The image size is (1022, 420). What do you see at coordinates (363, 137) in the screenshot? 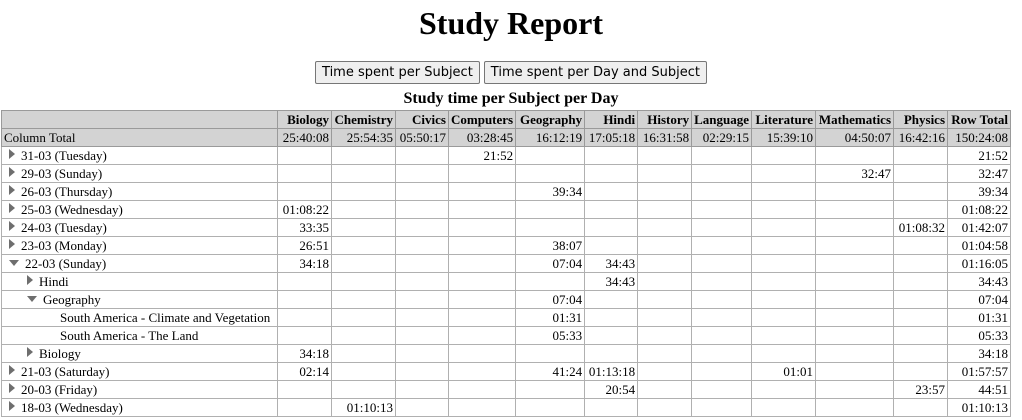
I see `column-total-cell: 25:54:35` at bounding box center [363, 137].